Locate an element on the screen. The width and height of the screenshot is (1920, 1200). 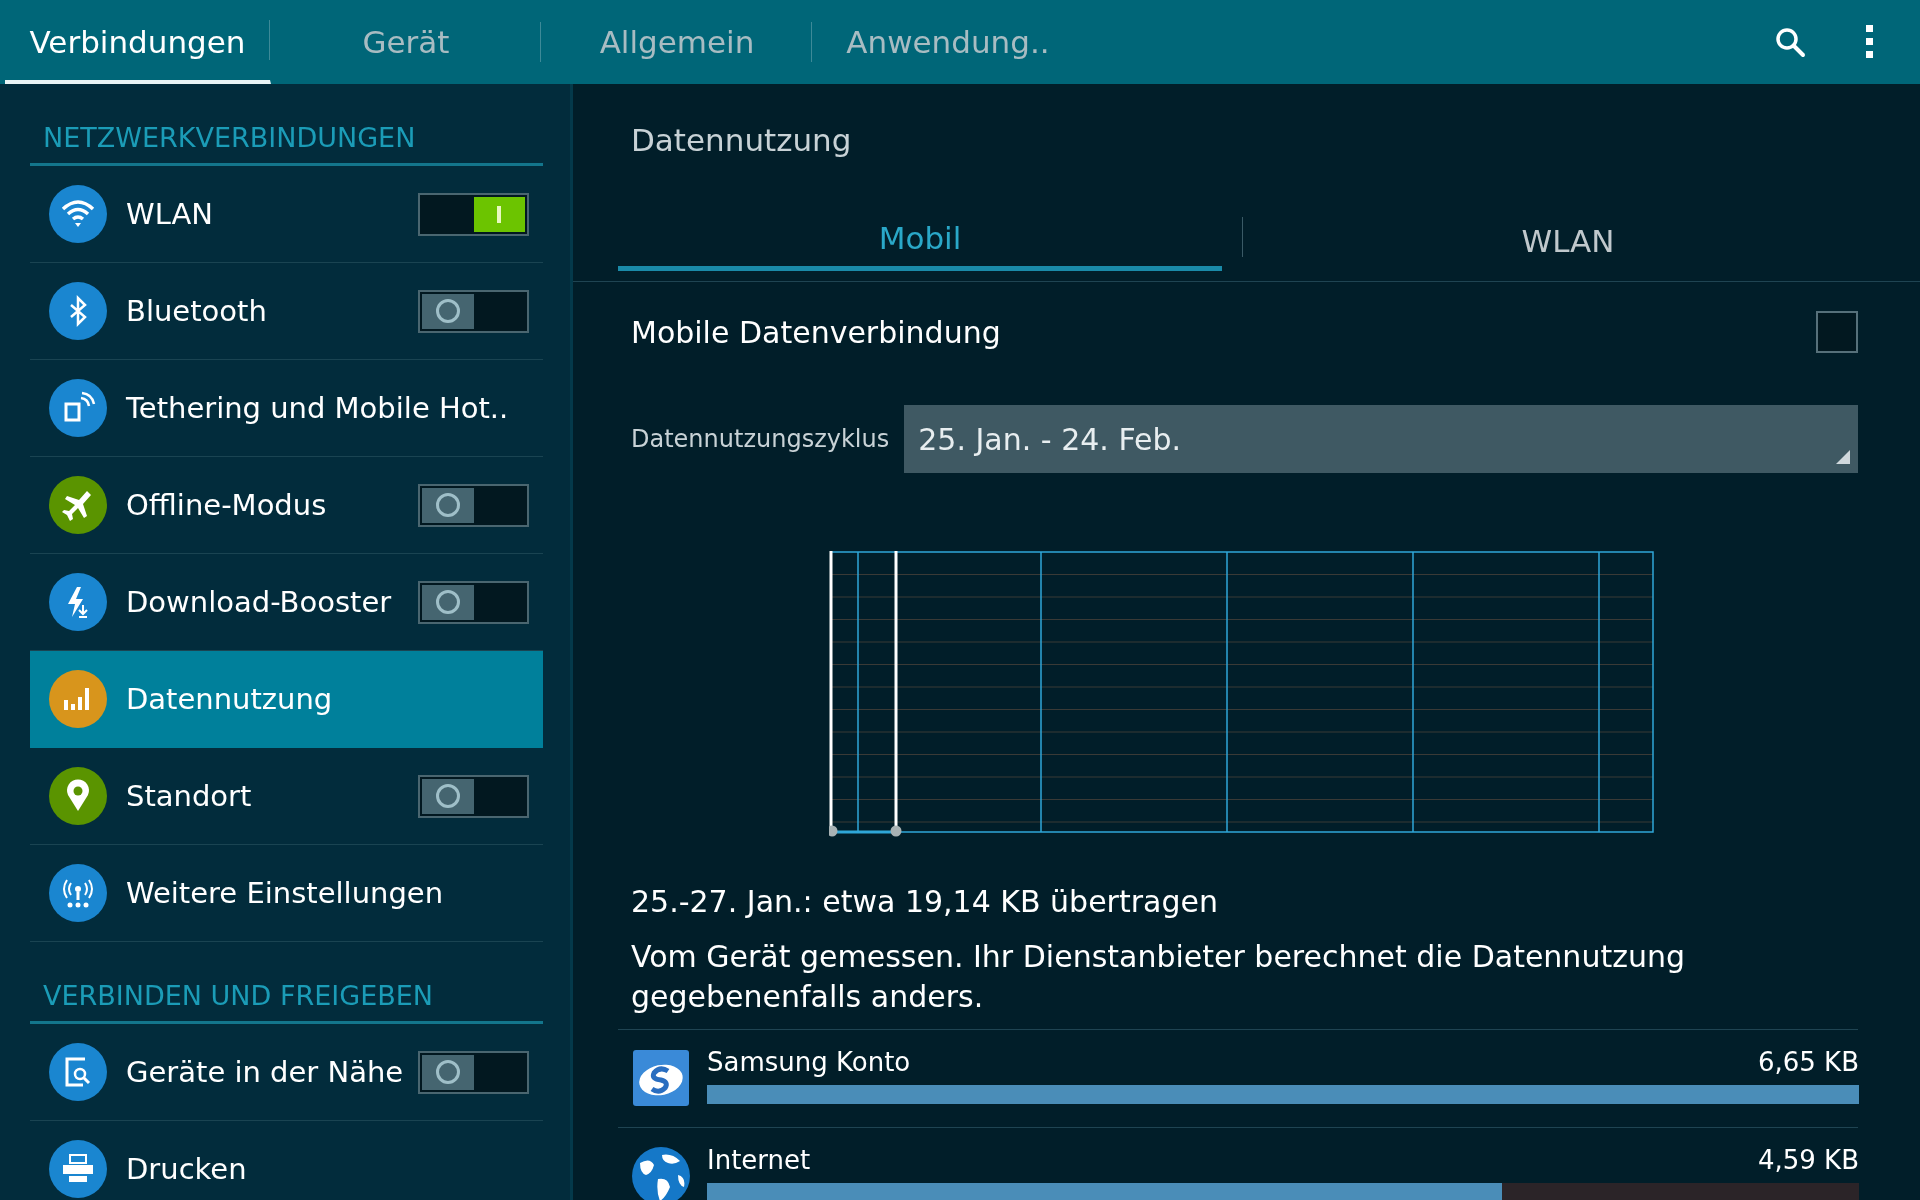
settings-item: Standort is located at coordinates (286, 796).